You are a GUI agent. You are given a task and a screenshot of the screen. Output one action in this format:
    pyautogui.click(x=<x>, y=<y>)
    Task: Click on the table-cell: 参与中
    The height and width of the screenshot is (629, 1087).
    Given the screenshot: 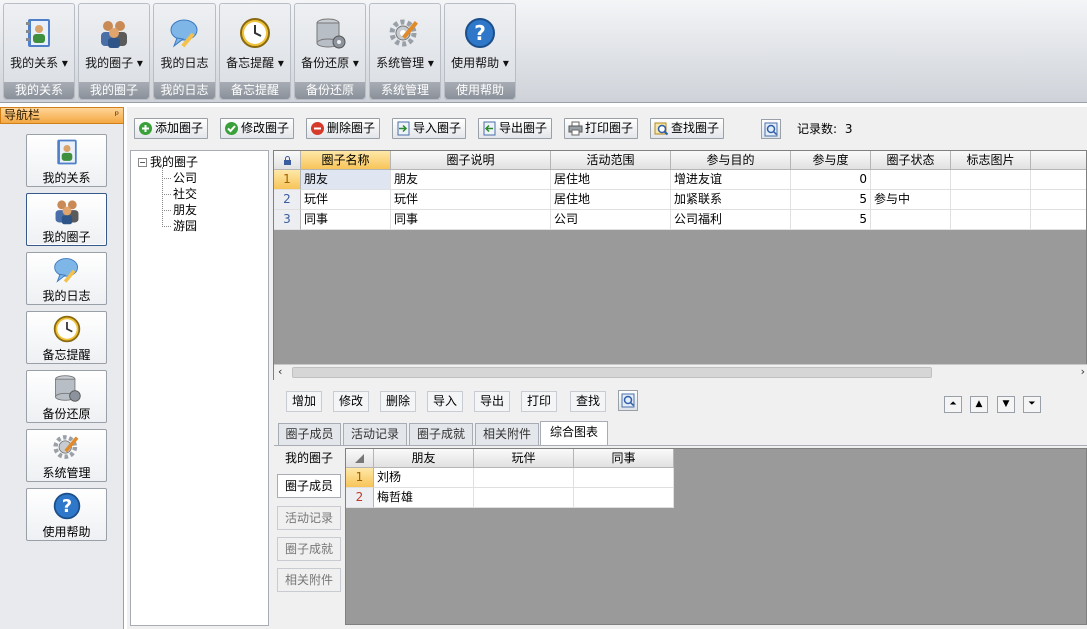 What is the action you would take?
    pyautogui.click(x=911, y=200)
    